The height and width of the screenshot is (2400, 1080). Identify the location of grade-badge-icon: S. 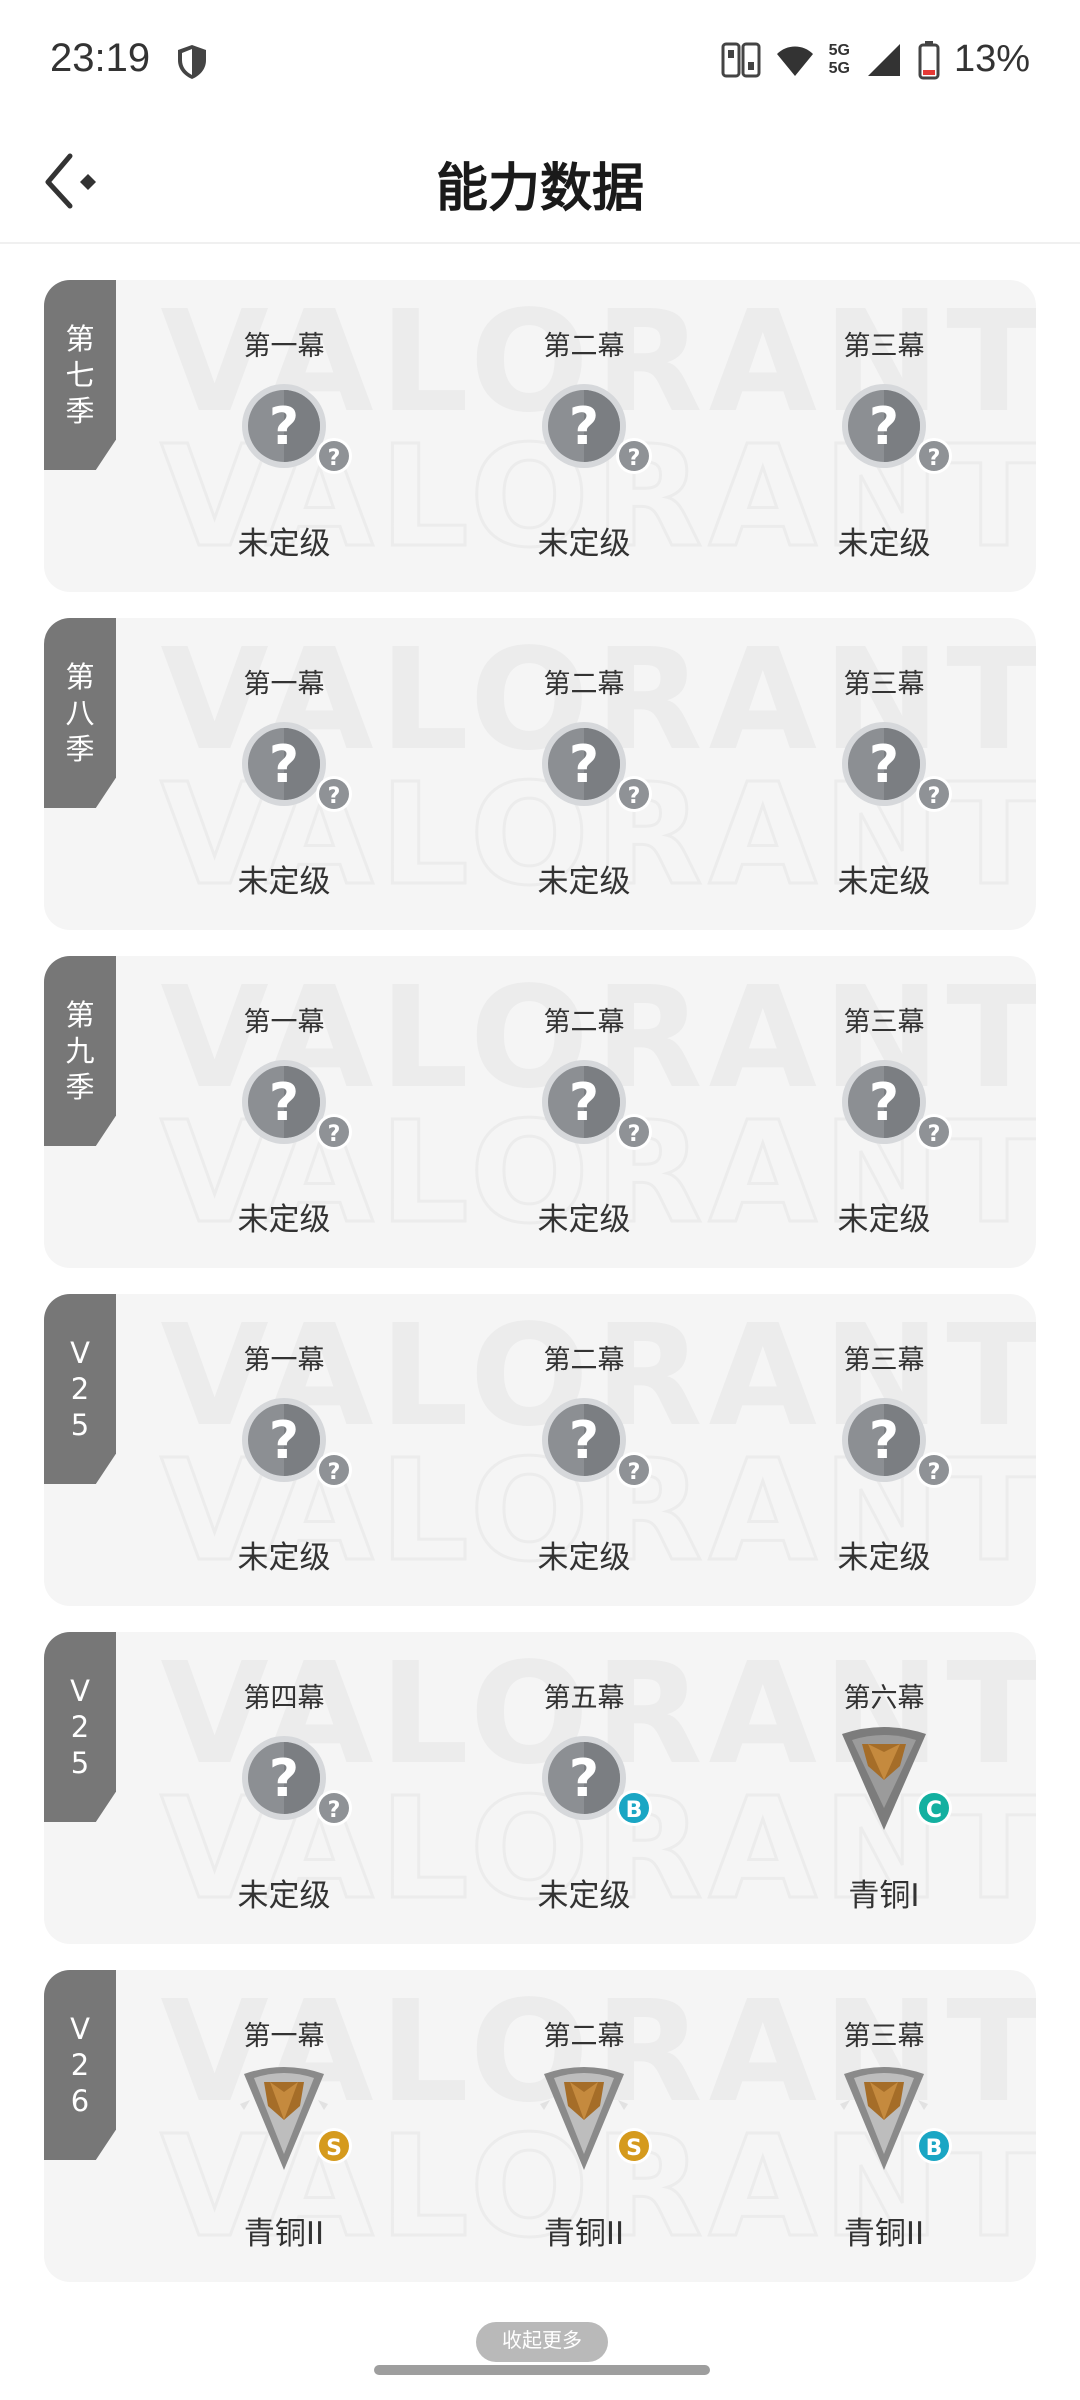
(334, 2146).